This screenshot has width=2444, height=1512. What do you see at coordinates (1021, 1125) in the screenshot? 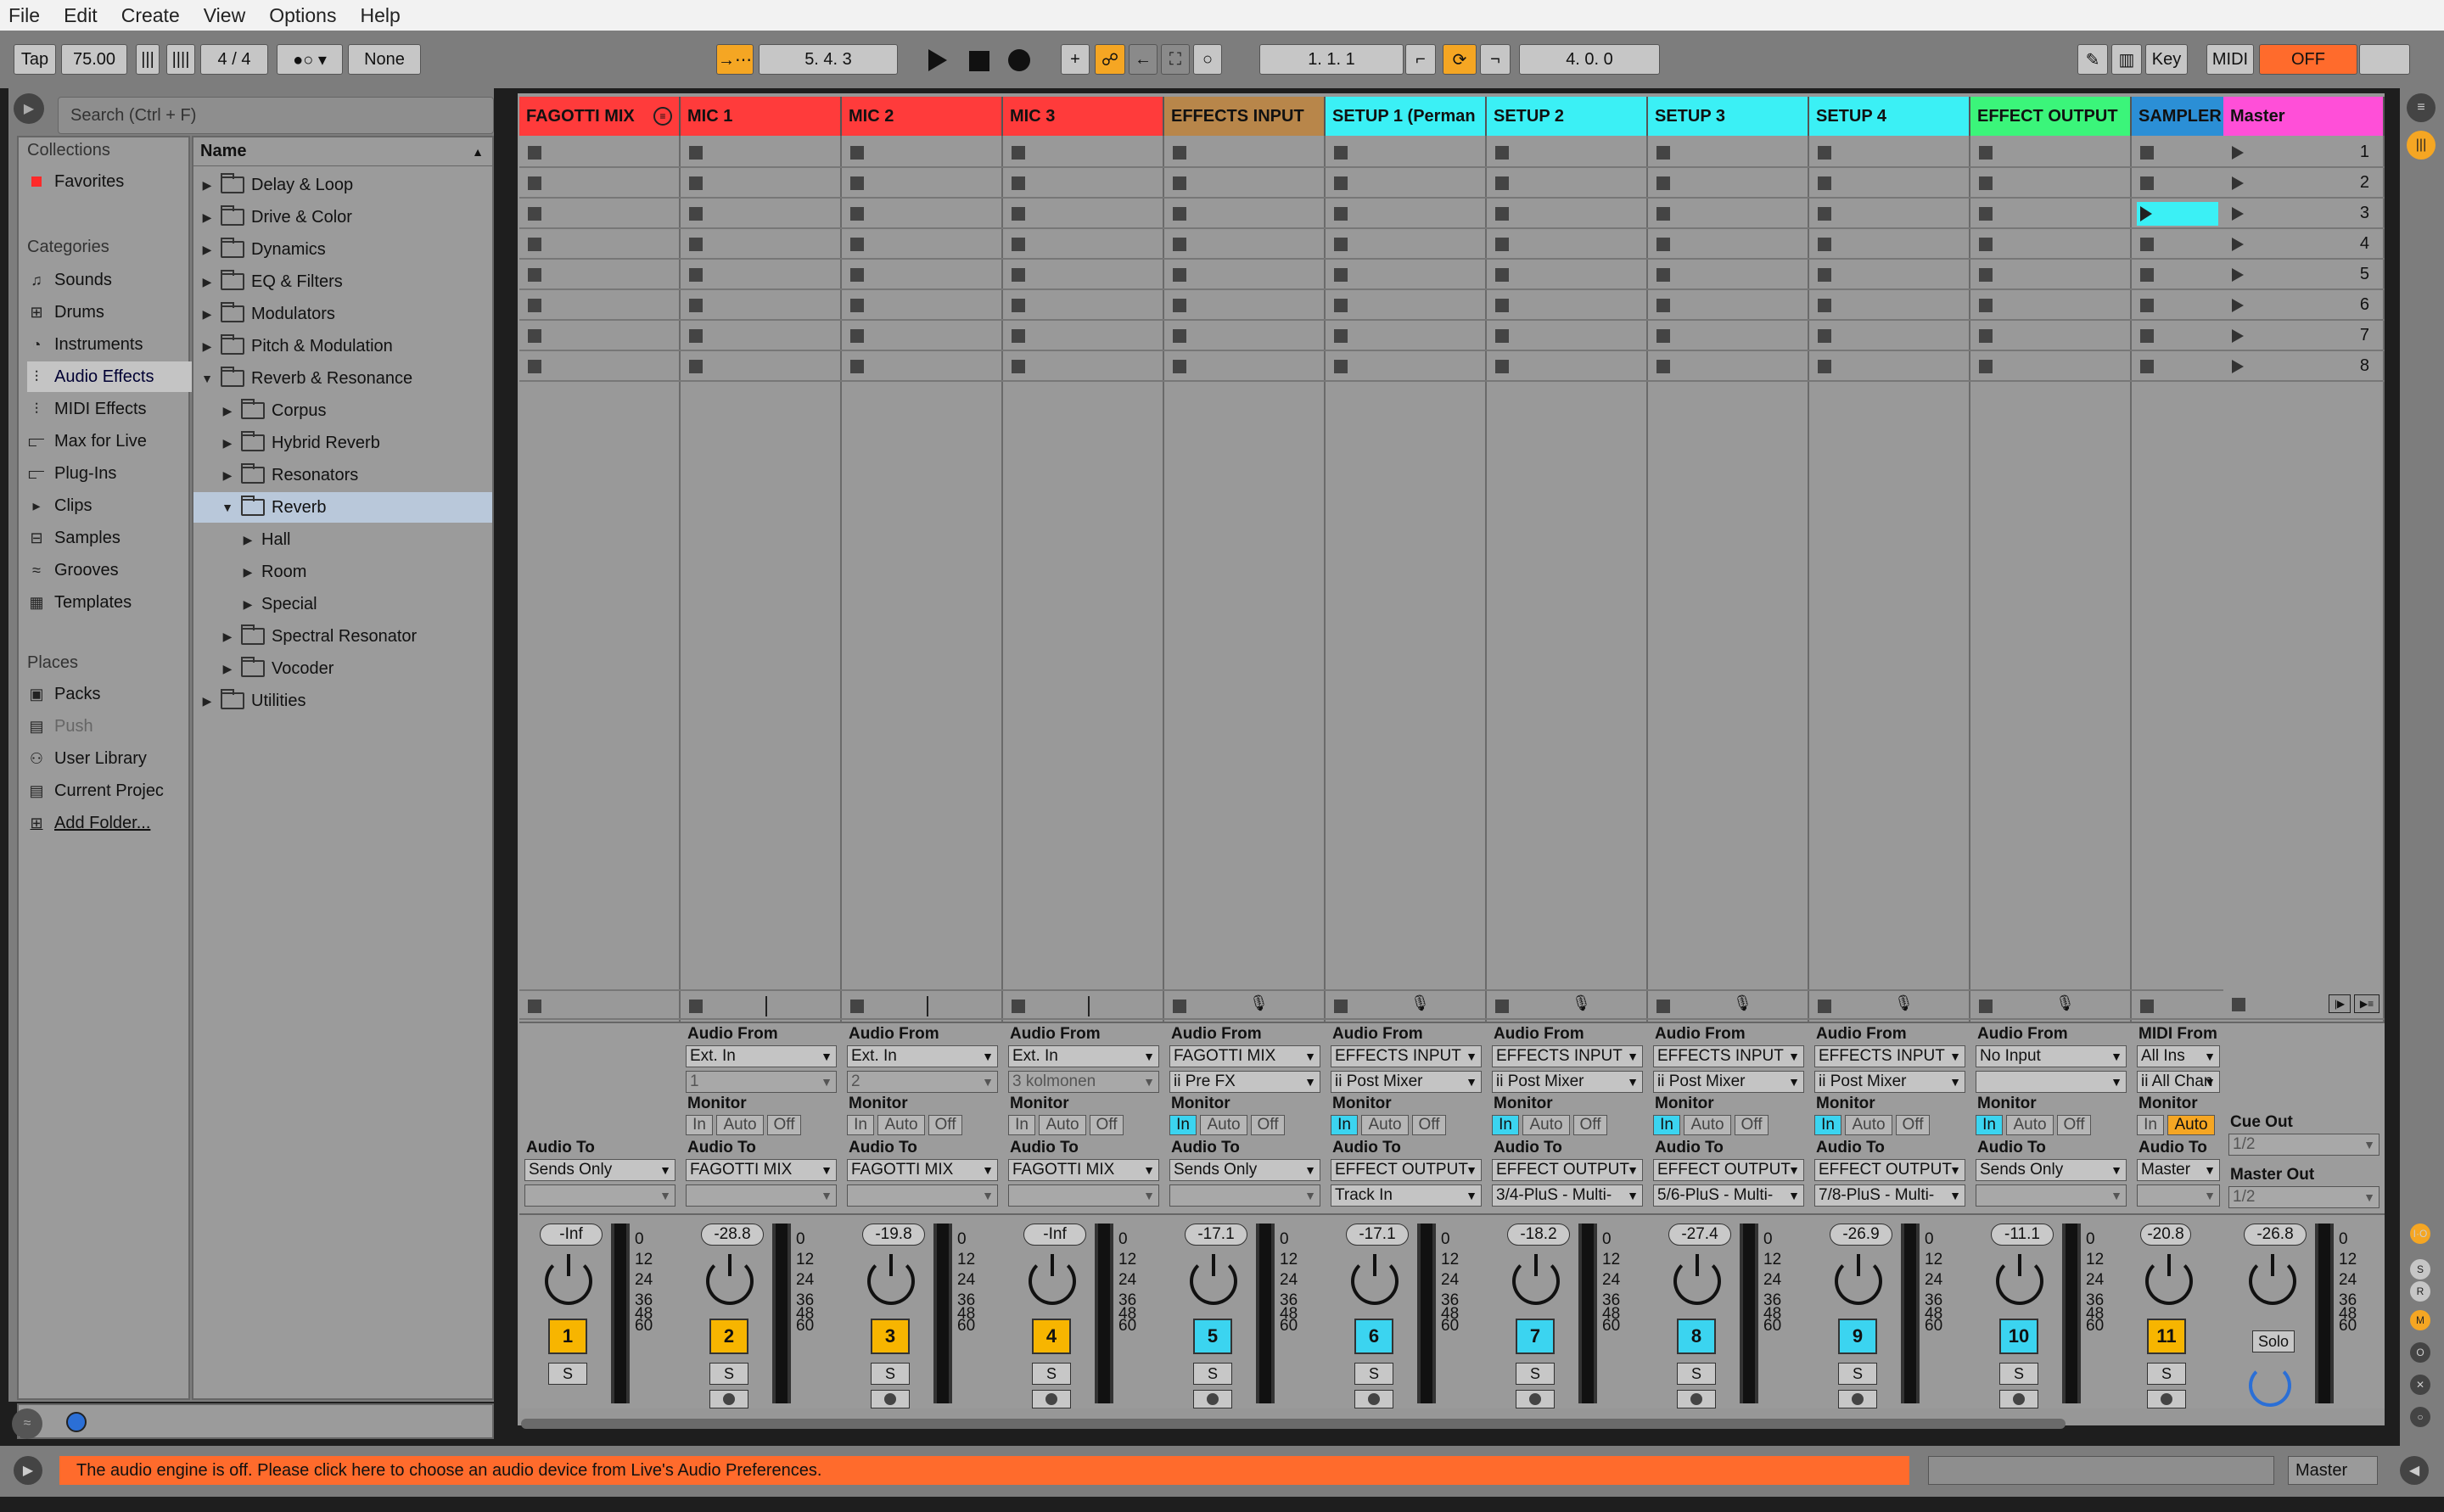
I see `monitor-in-button: In` at bounding box center [1021, 1125].